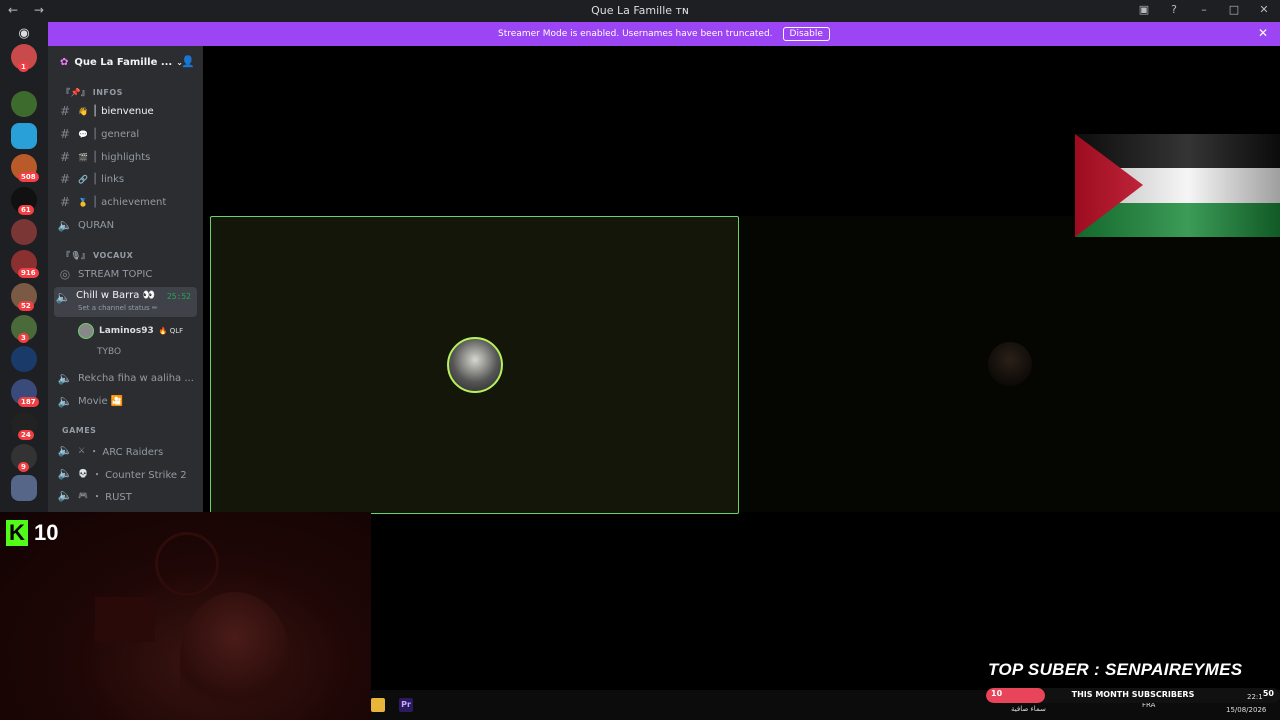  I want to click on kick-count: 10, so click(46, 532).